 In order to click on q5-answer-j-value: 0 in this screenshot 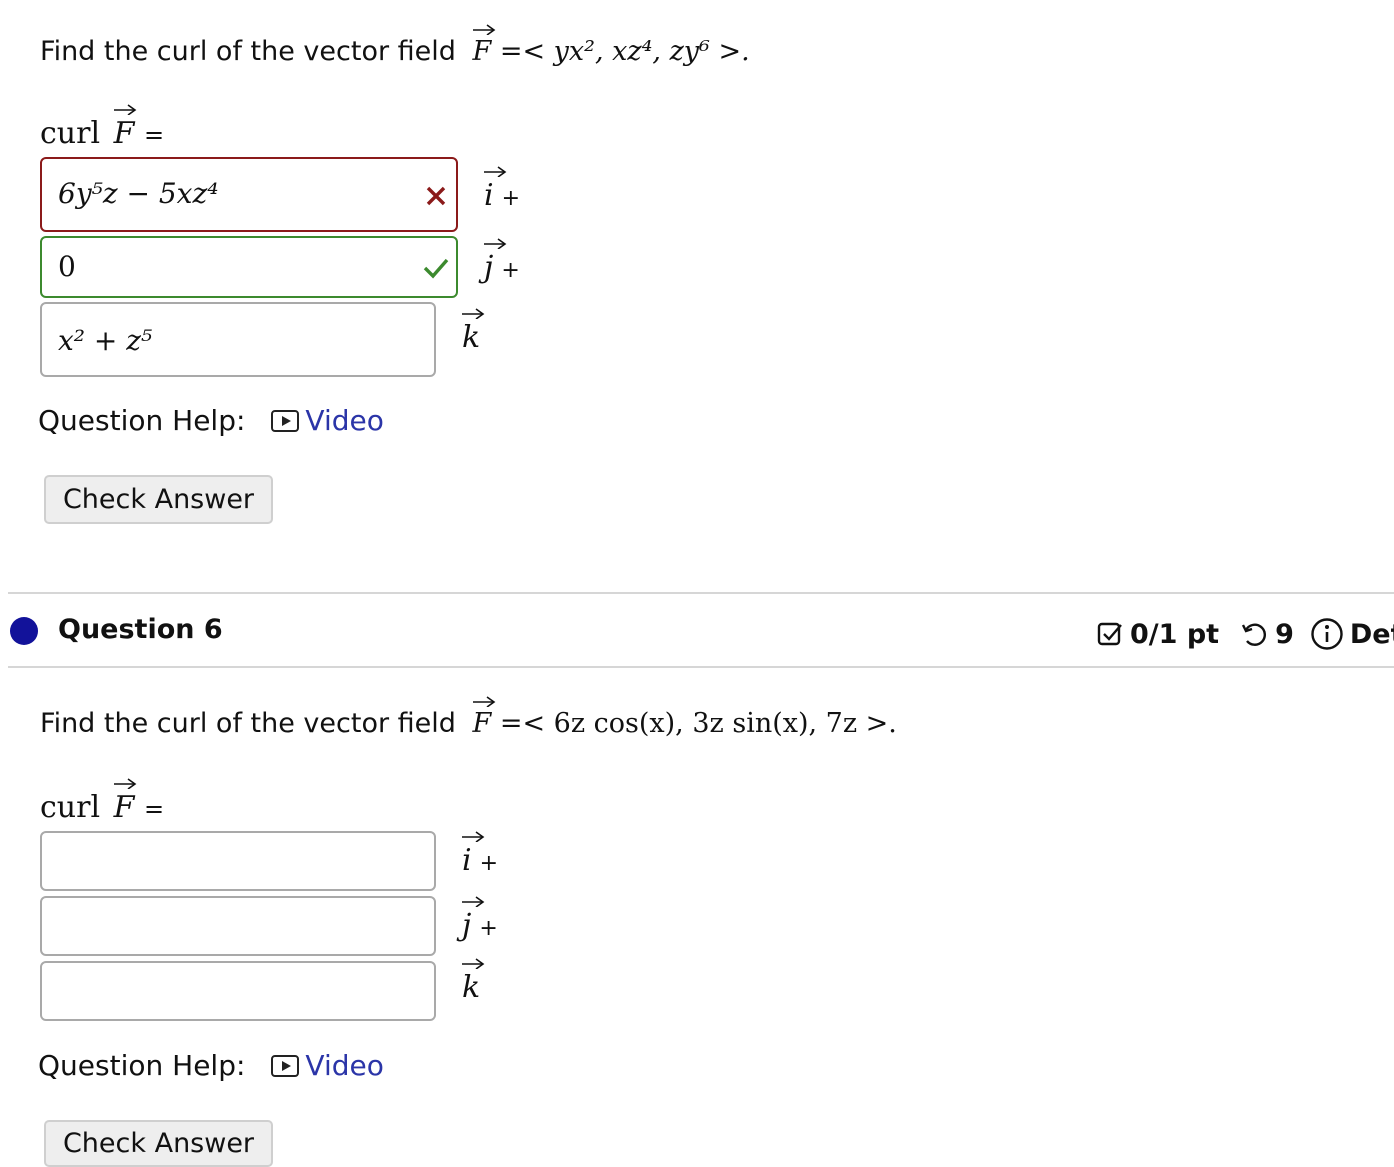, I will do `click(67, 266)`.